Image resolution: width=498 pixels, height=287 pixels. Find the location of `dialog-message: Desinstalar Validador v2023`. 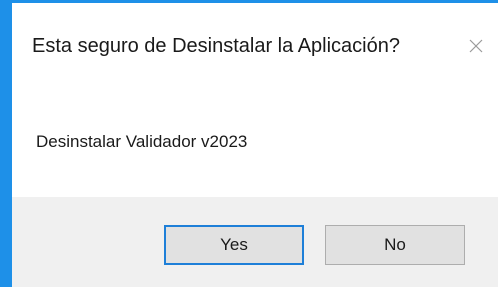

dialog-message: Desinstalar Validador v2023 is located at coordinates (142, 141).